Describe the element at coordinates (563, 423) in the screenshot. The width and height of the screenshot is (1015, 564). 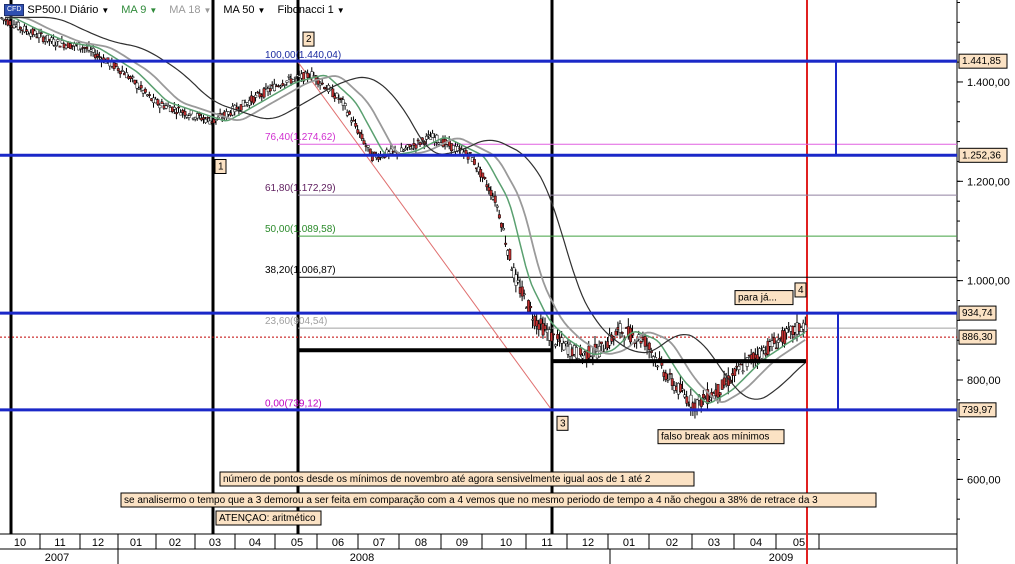
I see `pivot-label-3: 3` at that location.